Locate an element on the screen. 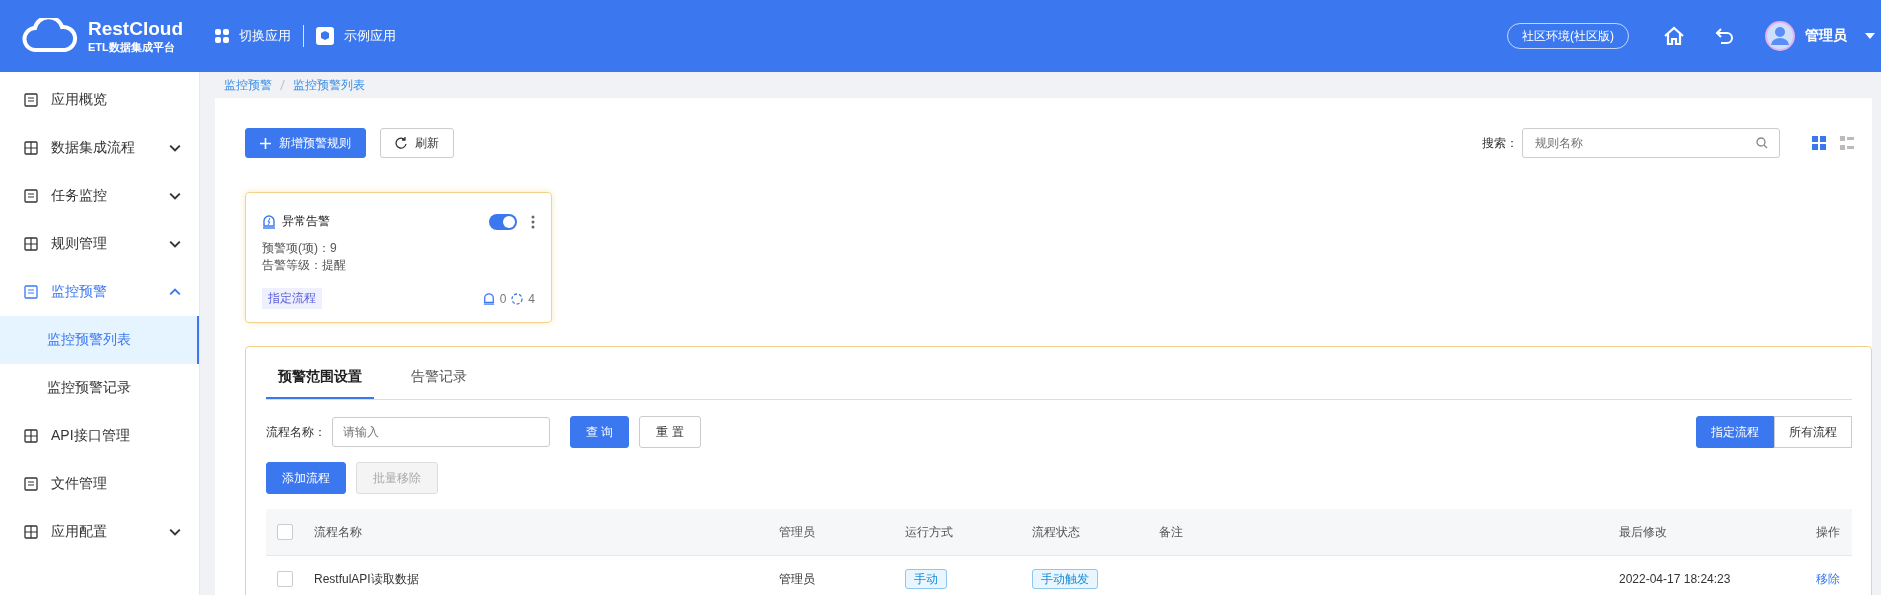 The height and width of the screenshot is (595, 1881). column-header: 最后修改 is located at coordinates (1643, 532).